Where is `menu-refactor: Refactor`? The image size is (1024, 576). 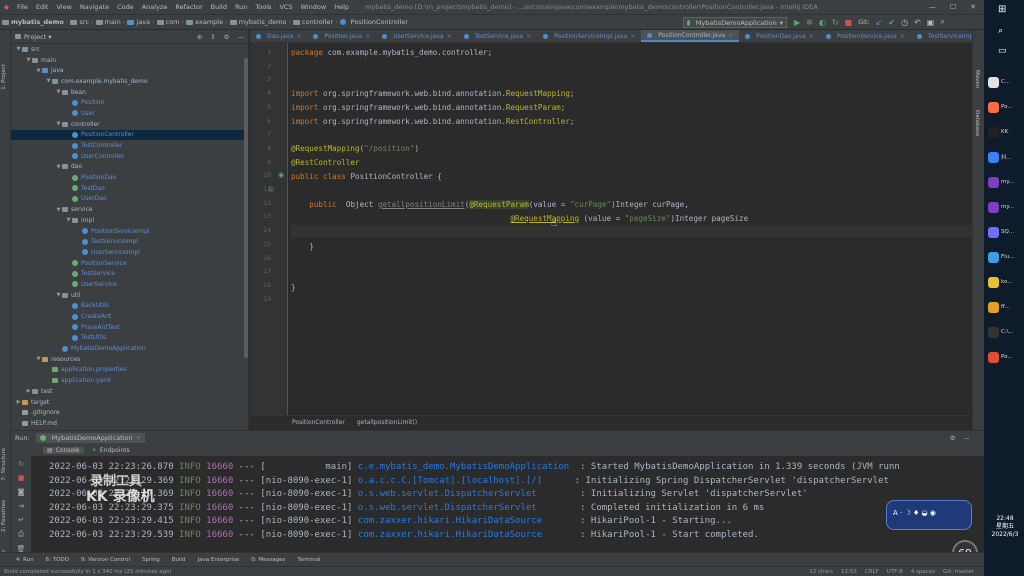
menu-refactor: Refactor is located at coordinates (188, 7).